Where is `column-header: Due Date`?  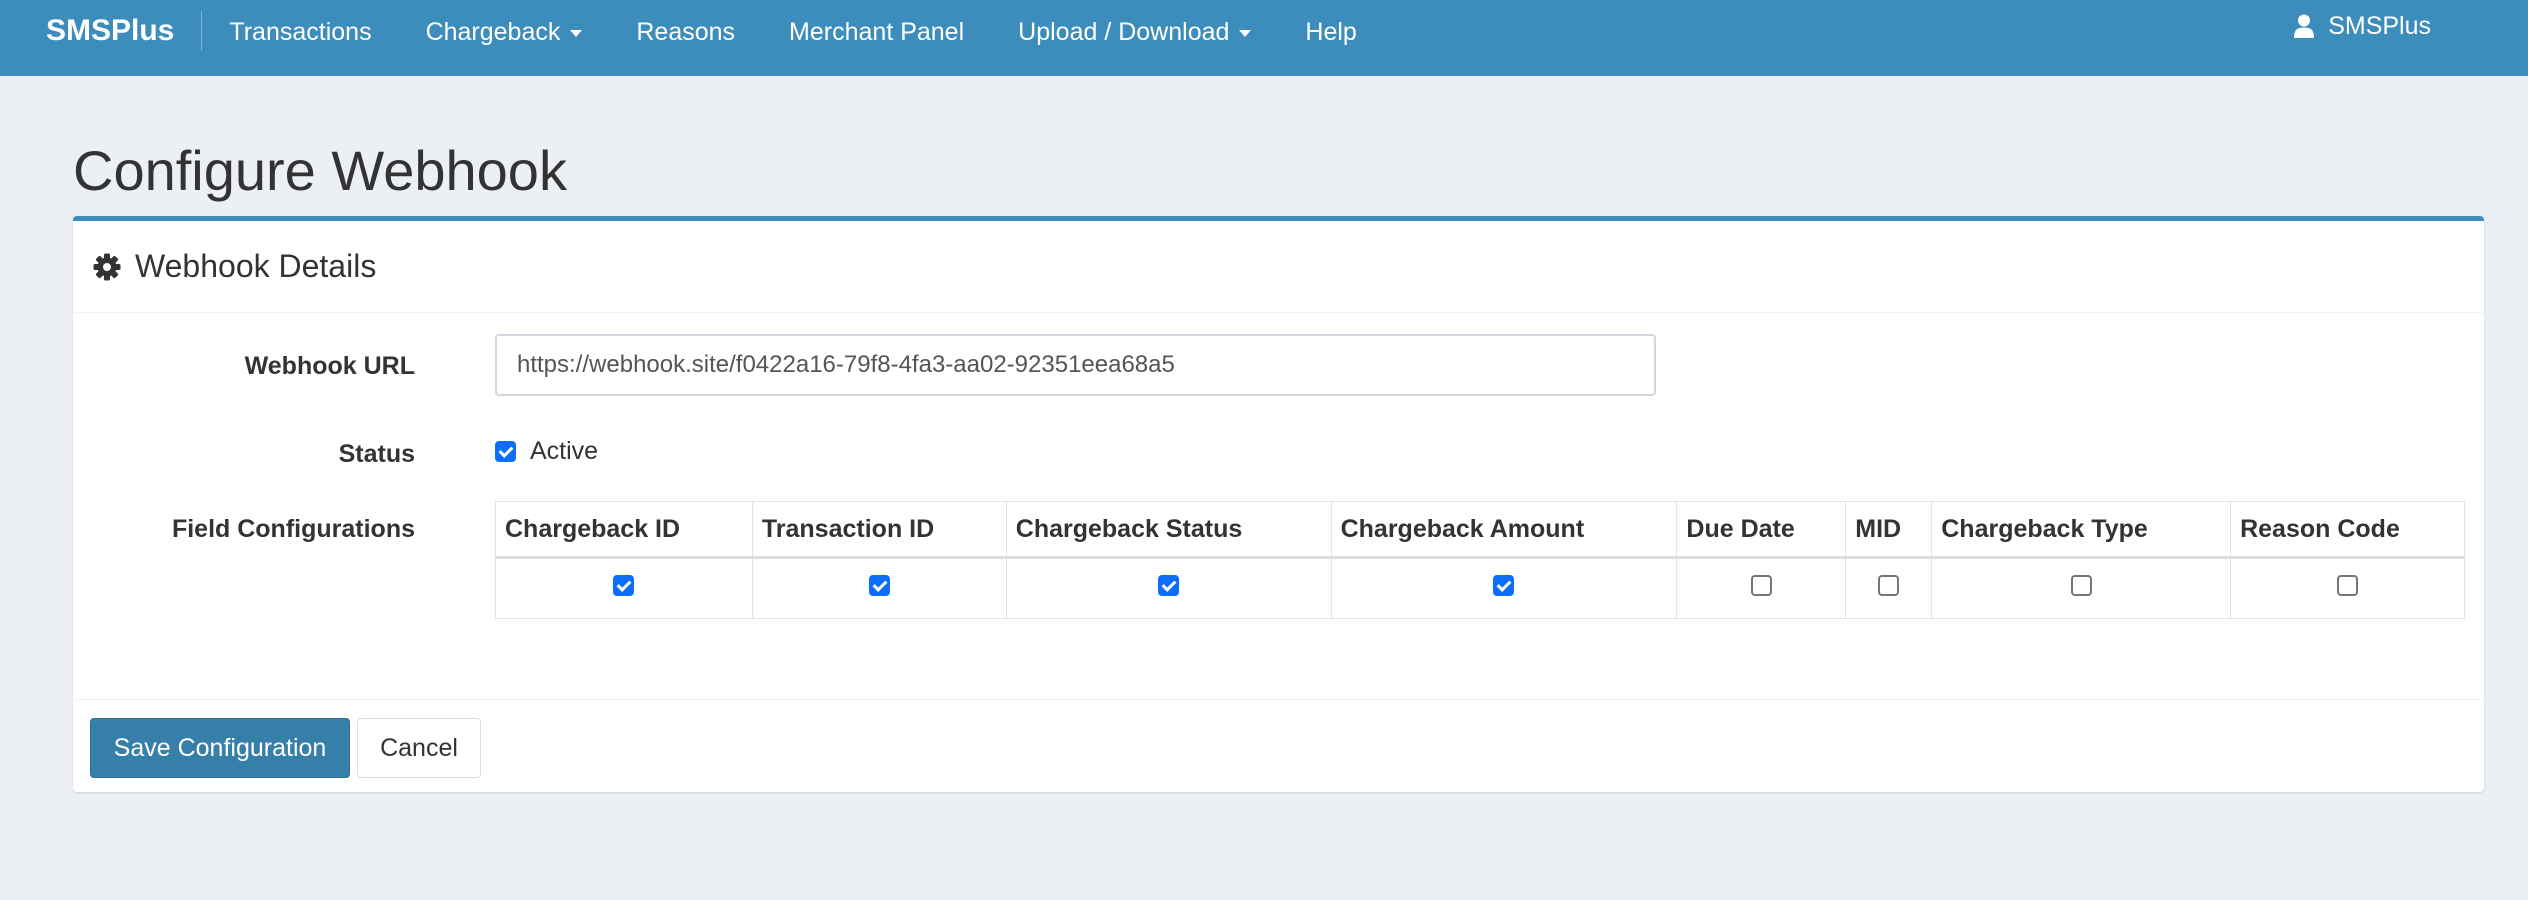
column-header: Due Date is located at coordinates (1761, 530).